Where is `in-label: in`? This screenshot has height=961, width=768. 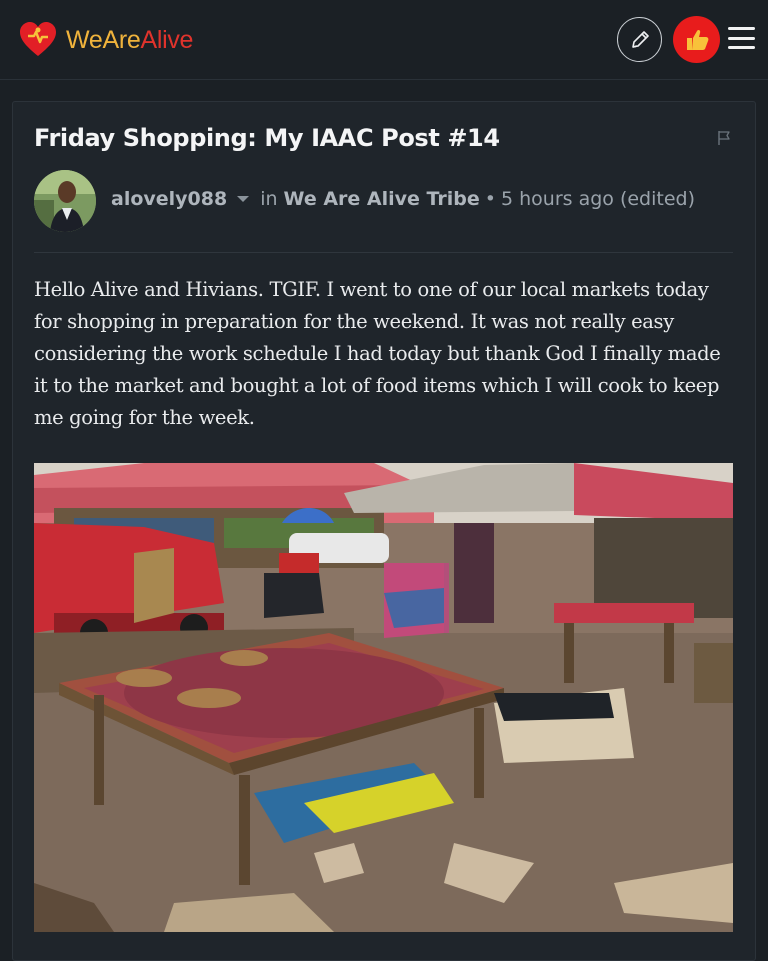
in-label: in is located at coordinates (269, 199).